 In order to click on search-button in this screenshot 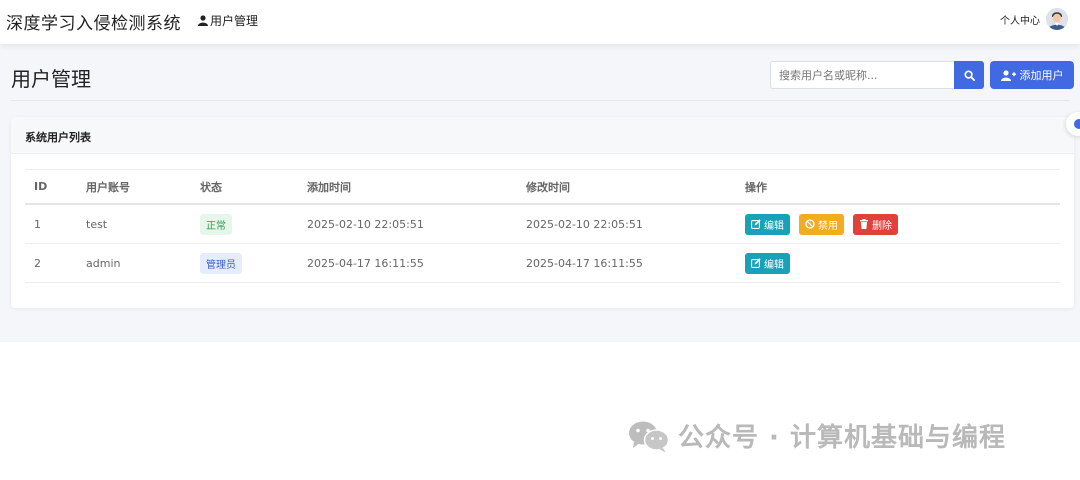, I will do `click(969, 75)`.